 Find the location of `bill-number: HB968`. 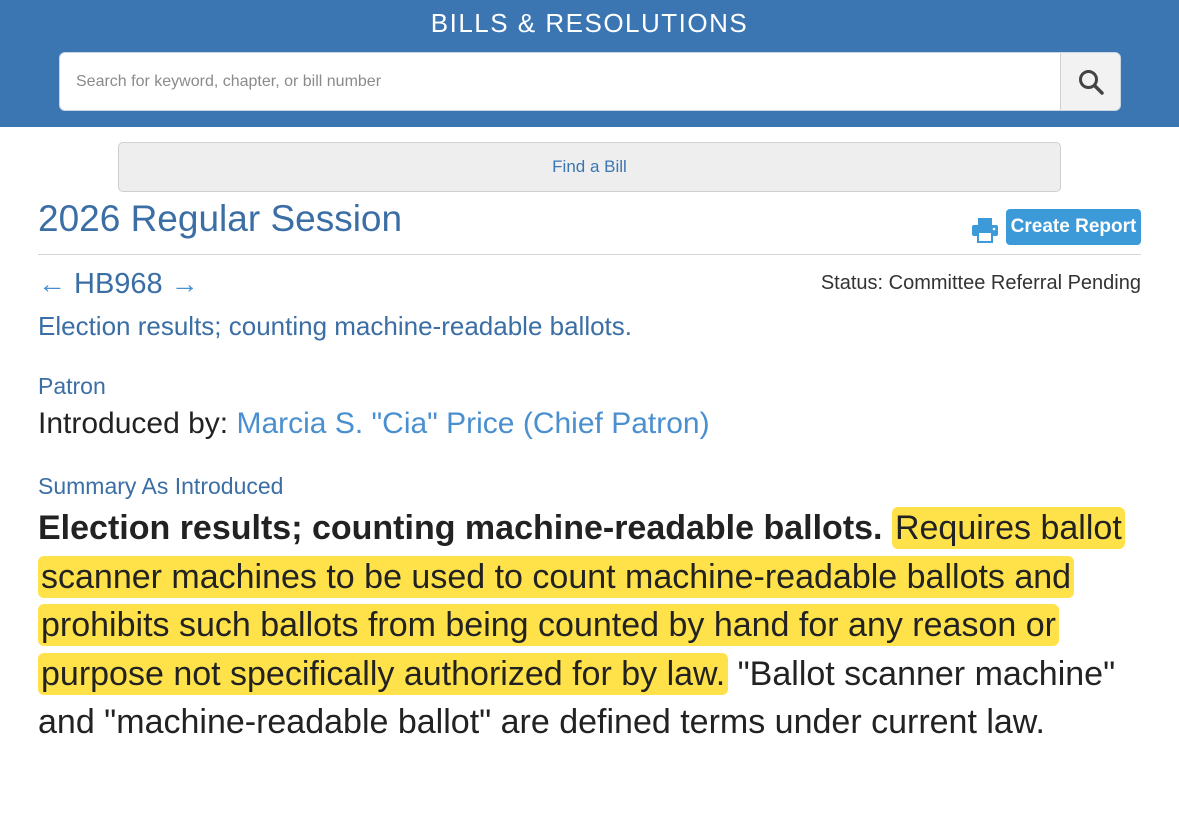

bill-number: HB968 is located at coordinates (118, 283).